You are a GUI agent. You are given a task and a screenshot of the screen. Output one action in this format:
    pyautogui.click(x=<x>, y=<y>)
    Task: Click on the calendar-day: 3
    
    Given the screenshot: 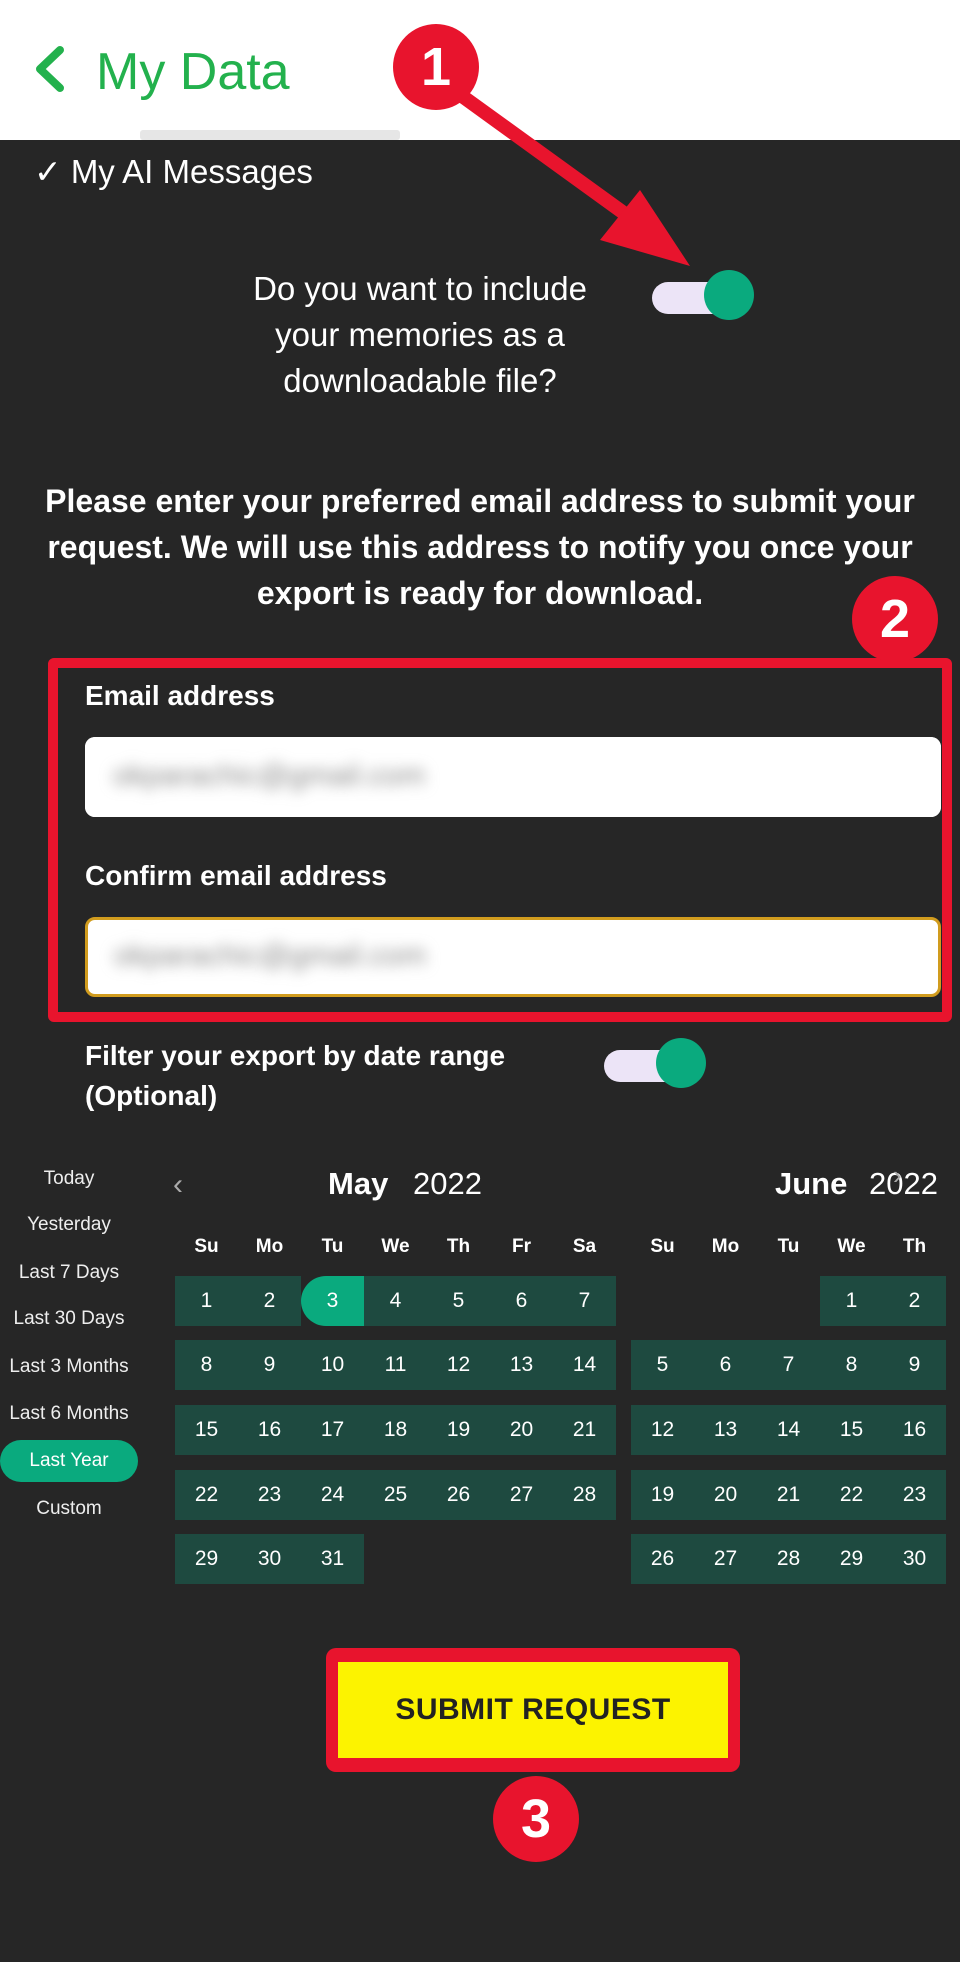 What is the action you would take?
    pyautogui.click(x=332, y=1301)
    